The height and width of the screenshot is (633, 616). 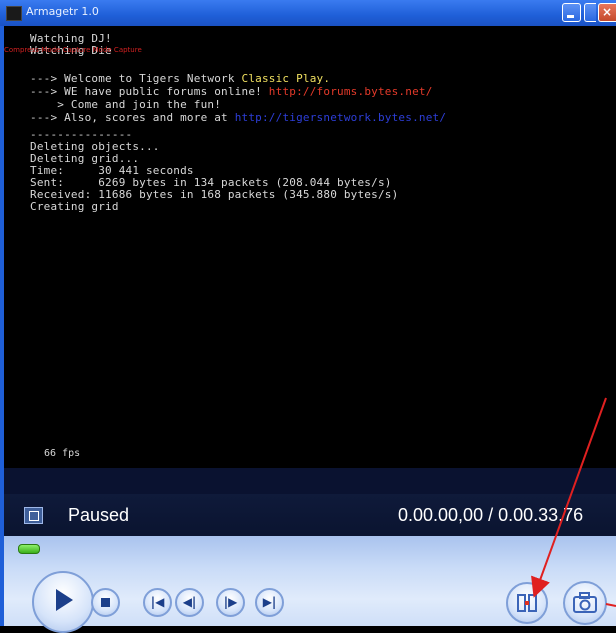 I want to click on annotation-arrow, so click(x=569, y=497).